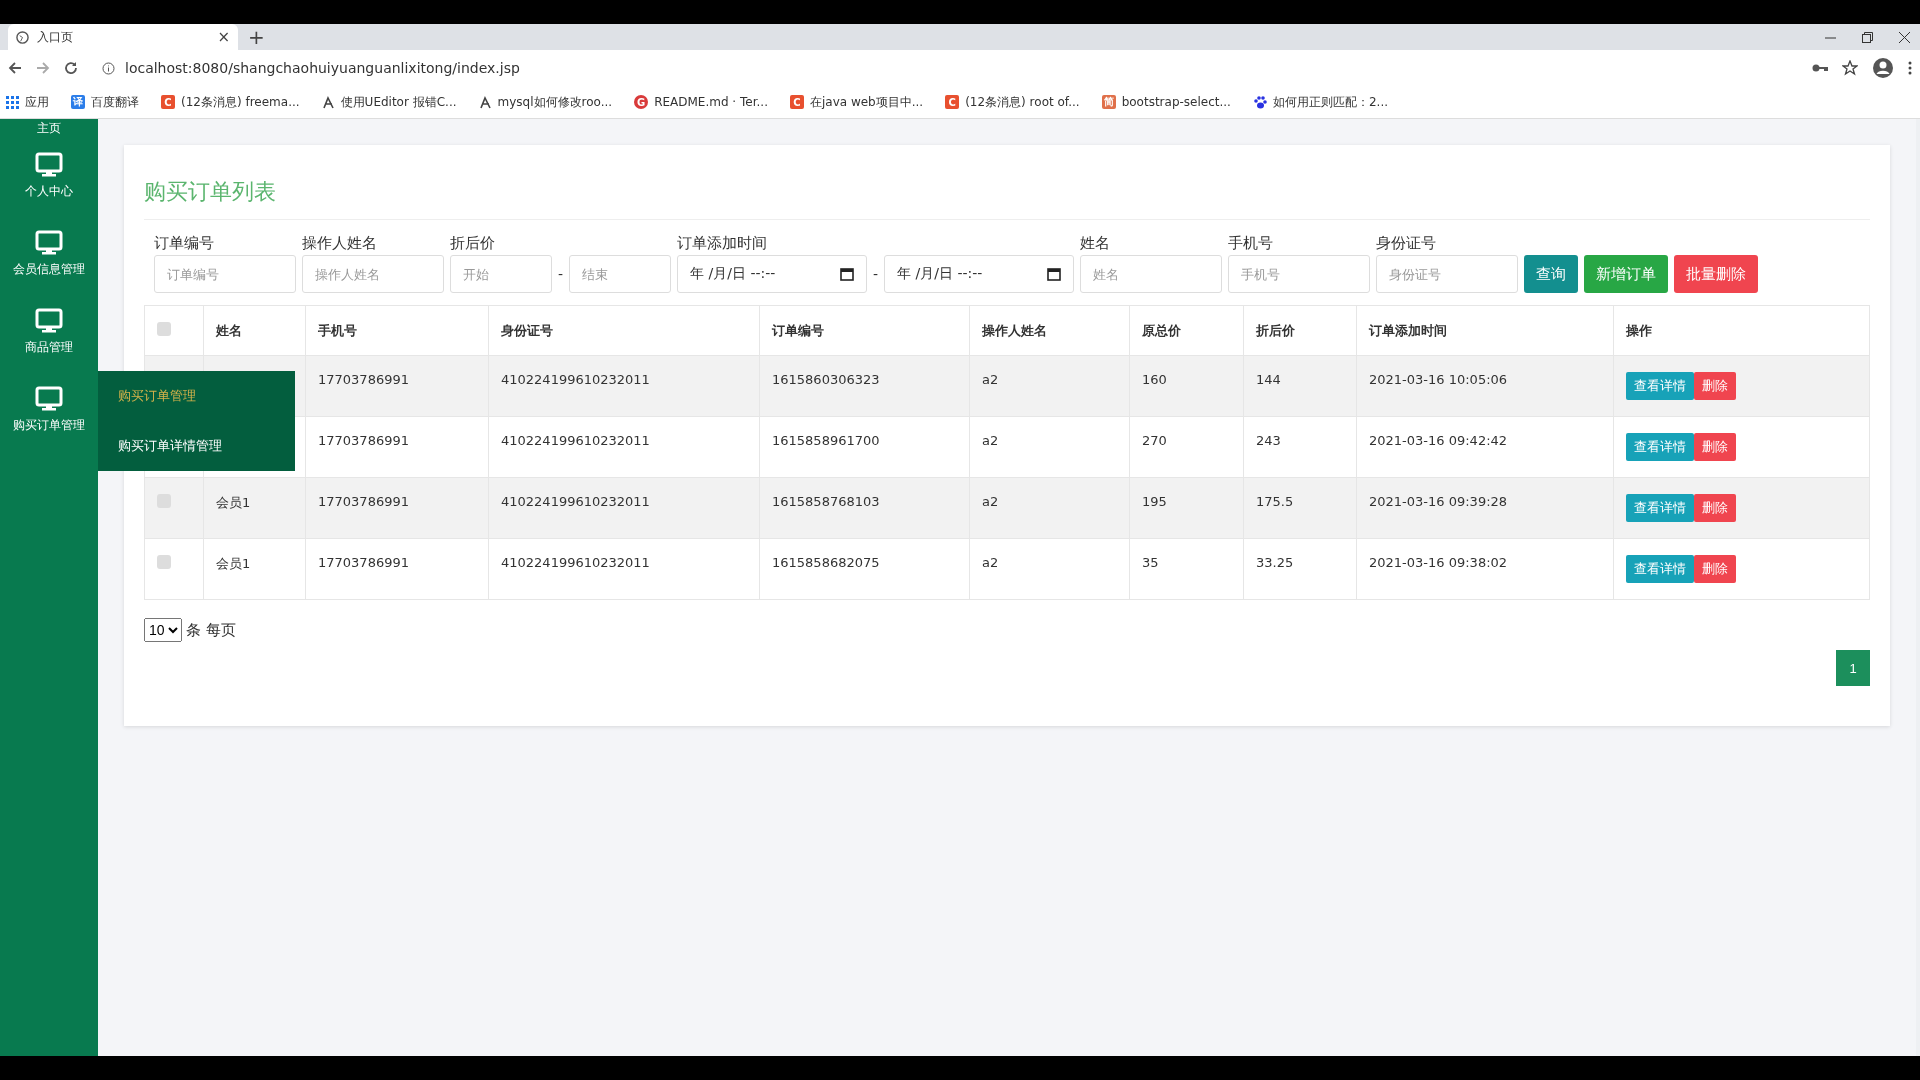  I want to click on new-tab-button: +, so click(256, 37).